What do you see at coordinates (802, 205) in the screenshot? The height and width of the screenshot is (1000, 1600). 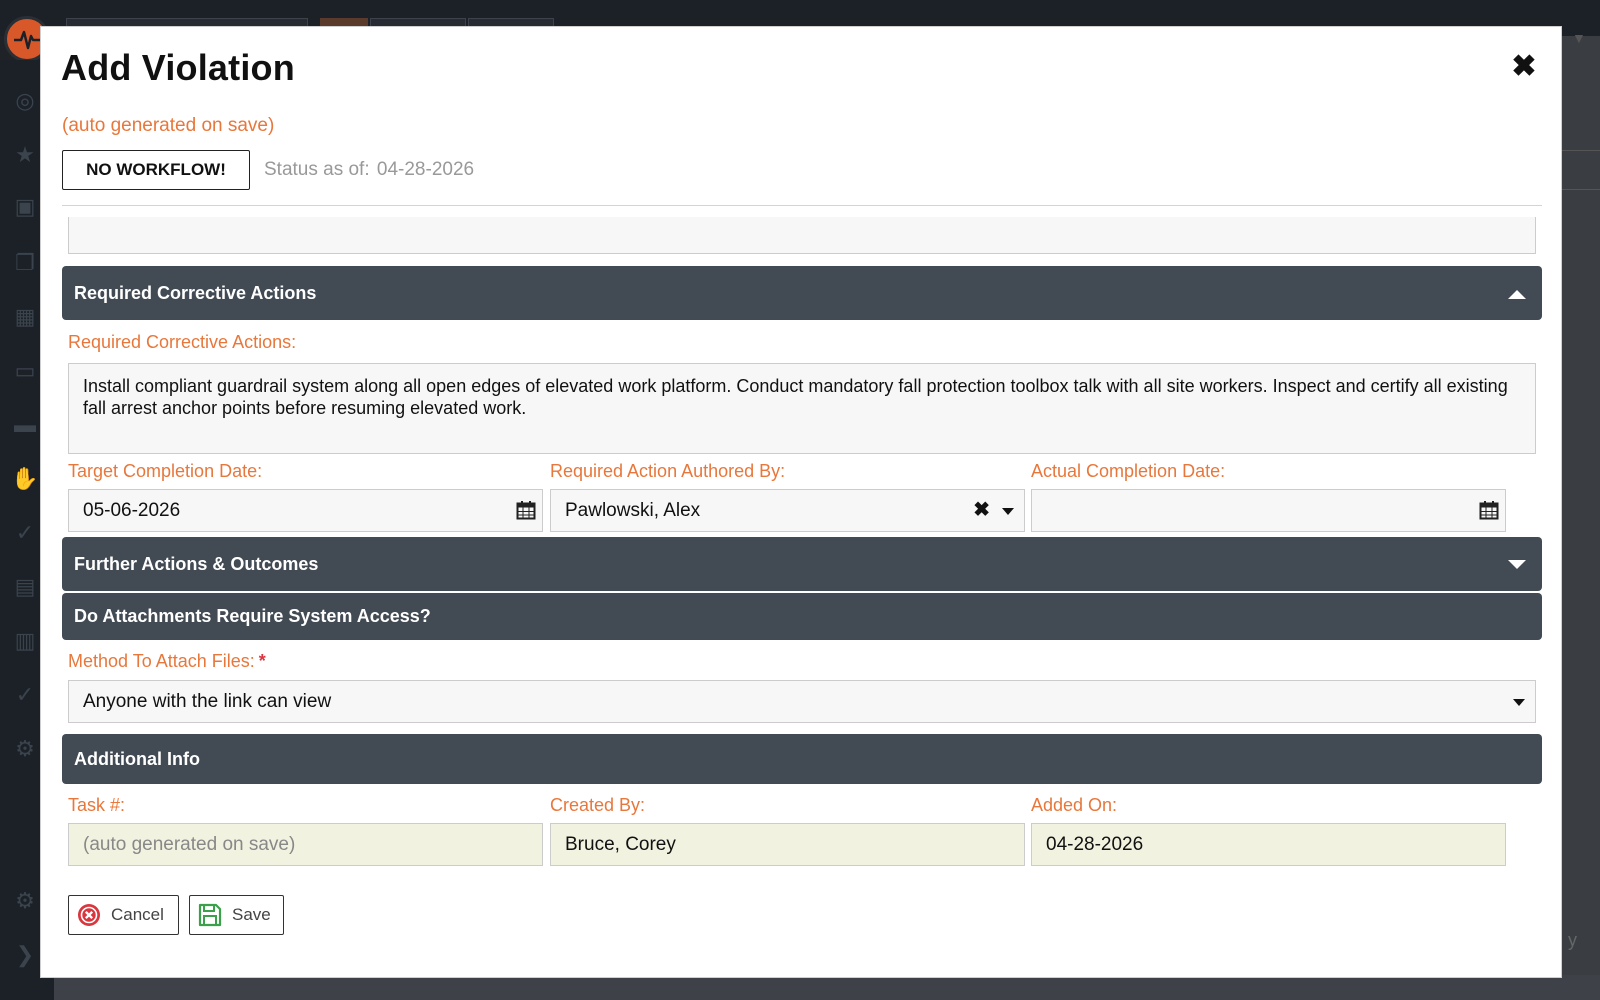 I see `header-divider` at bounding box center [802, 205].